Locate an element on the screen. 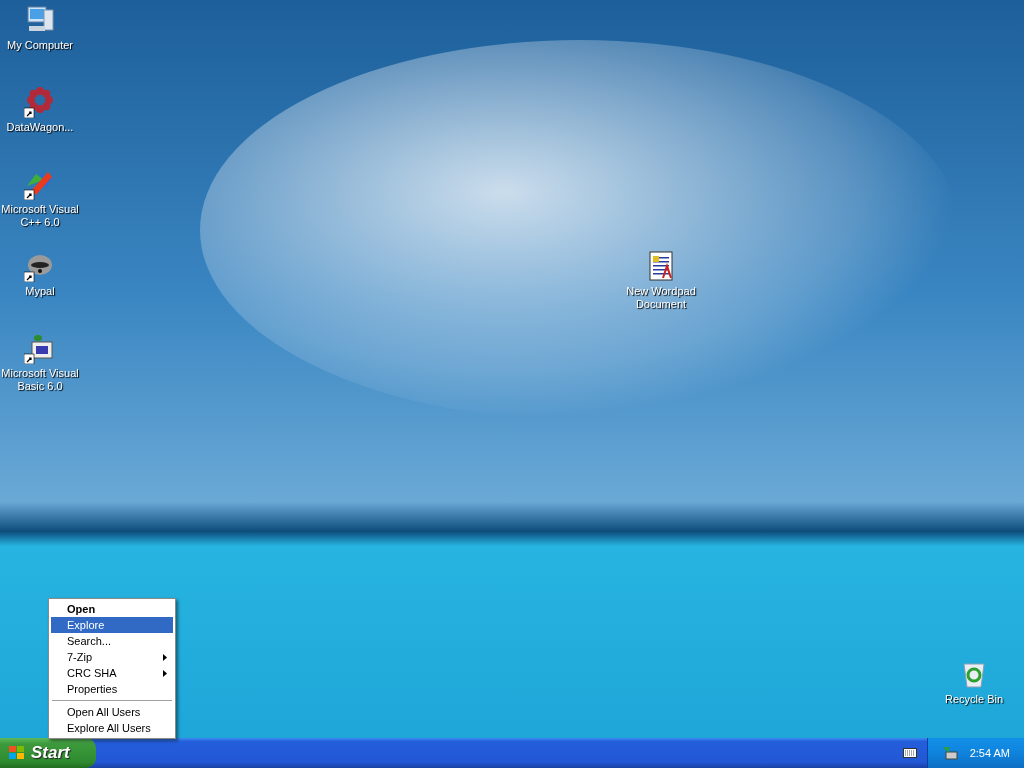 The width and height of the screenshot is (1024, 768). menu-item: Explore is located at coordinates (112, 625).